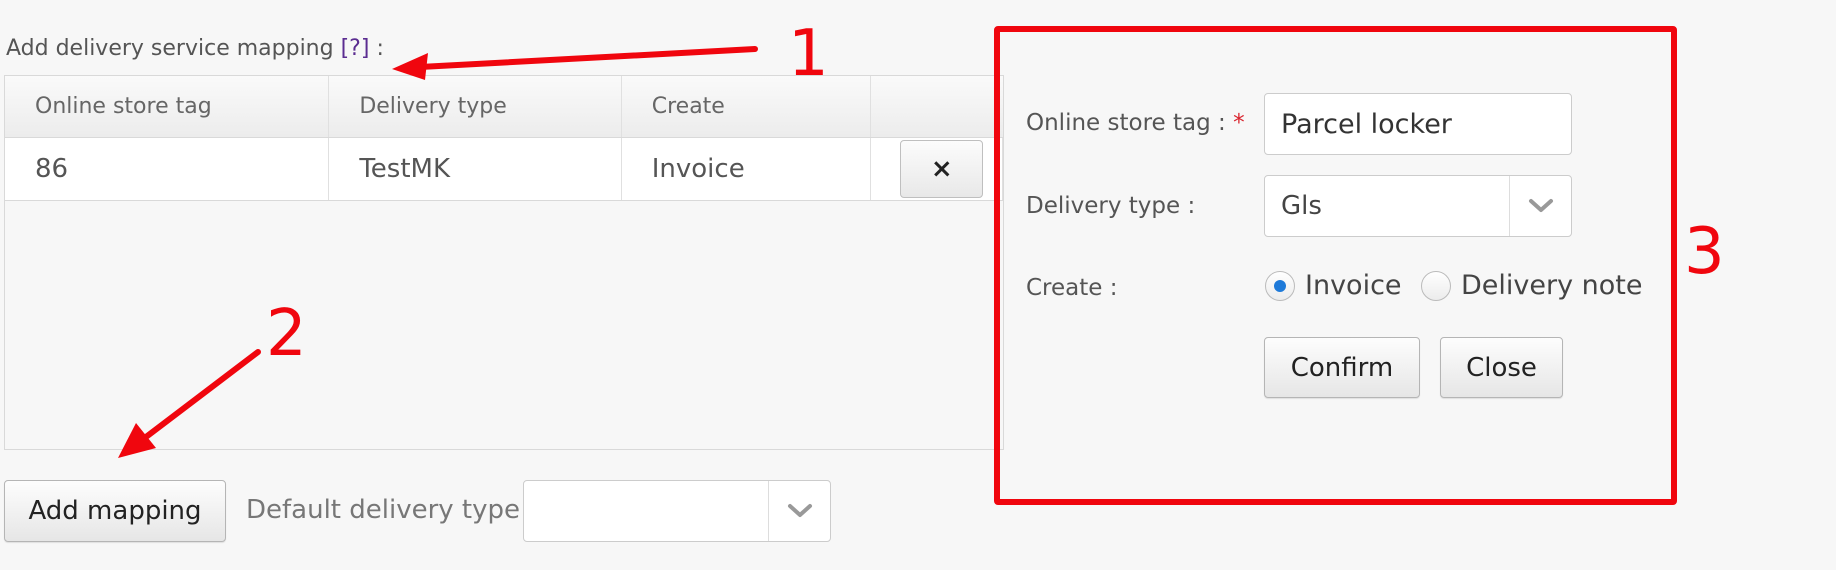 The width and height of the screenshot is (1836, 570). Describe the element at coordinates (808, 54) in the screenshot. I see `annotation-label-1: 1` at that location.